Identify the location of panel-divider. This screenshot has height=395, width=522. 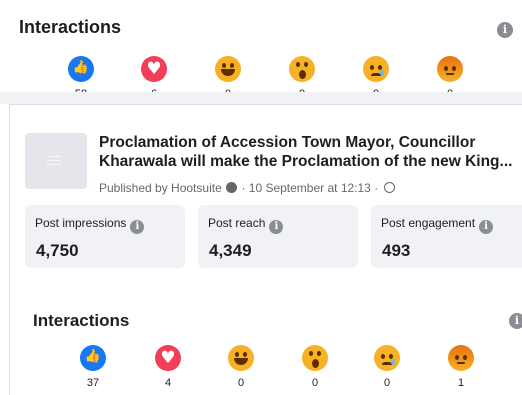
(261, 98).